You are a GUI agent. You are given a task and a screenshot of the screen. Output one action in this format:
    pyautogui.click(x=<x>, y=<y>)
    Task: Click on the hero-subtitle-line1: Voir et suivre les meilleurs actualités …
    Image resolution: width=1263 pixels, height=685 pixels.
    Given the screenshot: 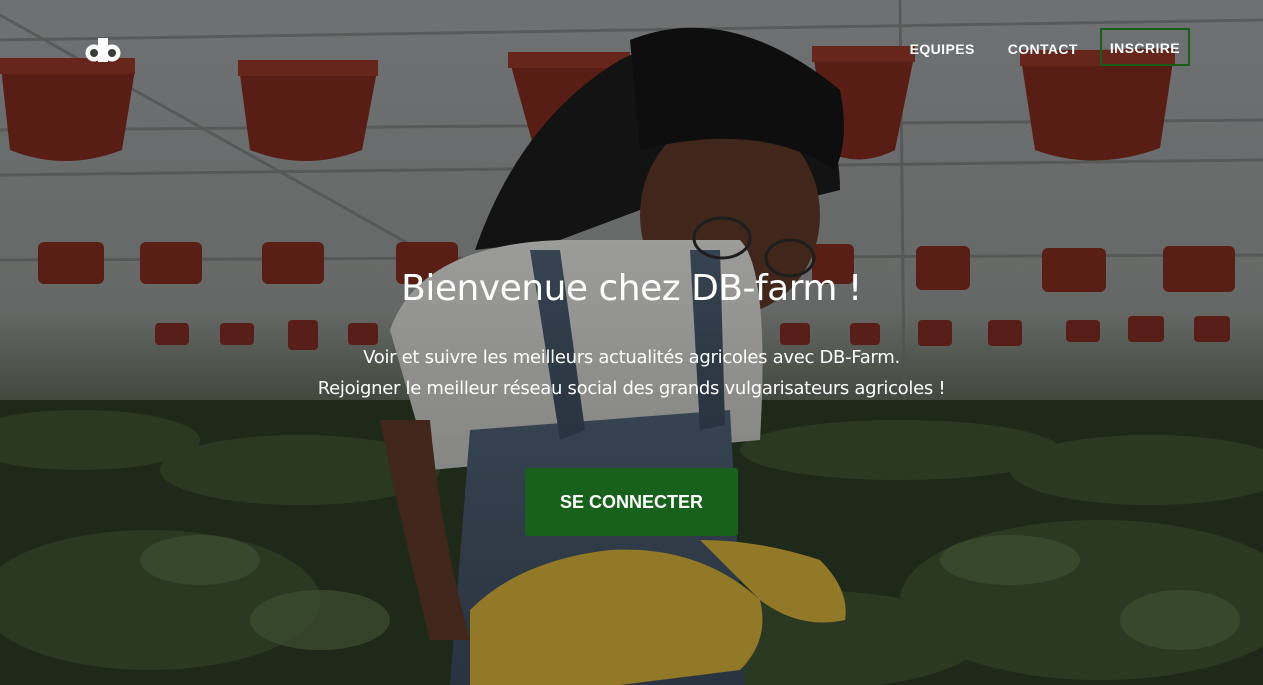 What is the action you would take?
    pyautogui.click(x=631, y=357)
    